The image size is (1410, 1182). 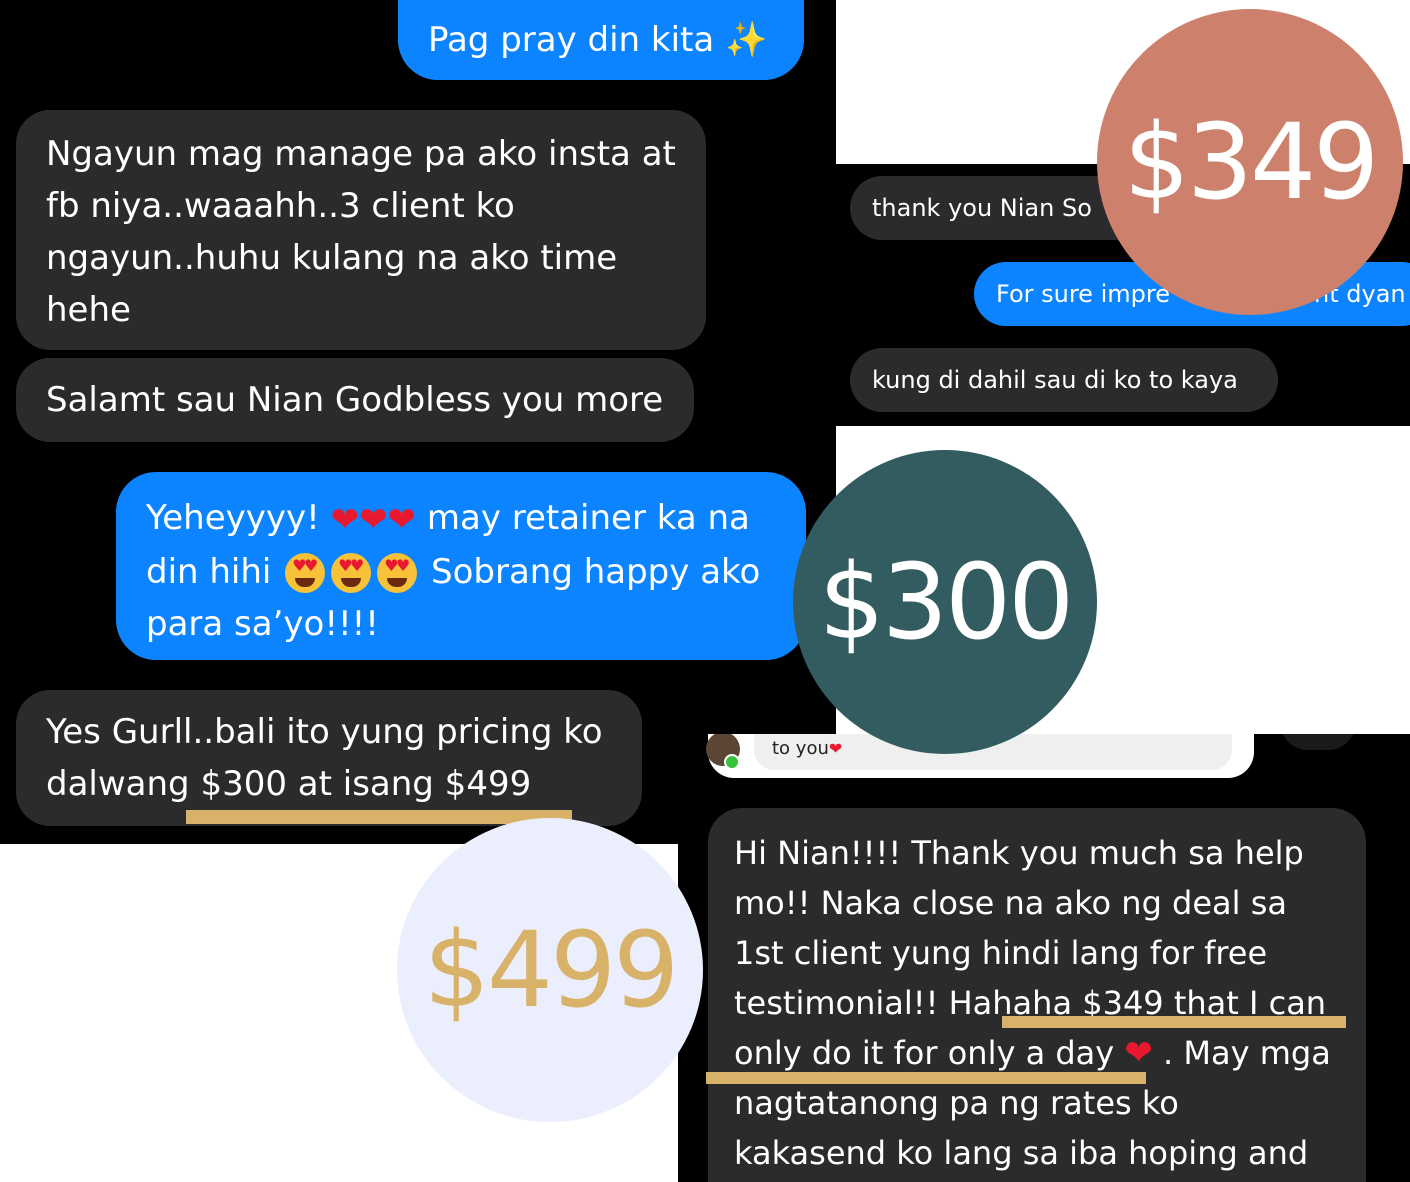 What do you see at coordinates (373, 519) in the screenshot?
I see `heart-emoji-icon: ❤❤❤` at bounding box center [373, 519].